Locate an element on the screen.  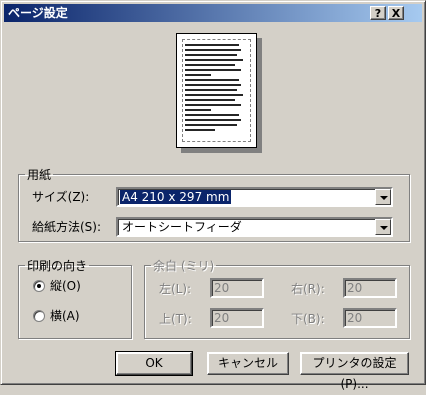
margins-group-label: 余白 (ミリ) is located at coordinates (184, 266).